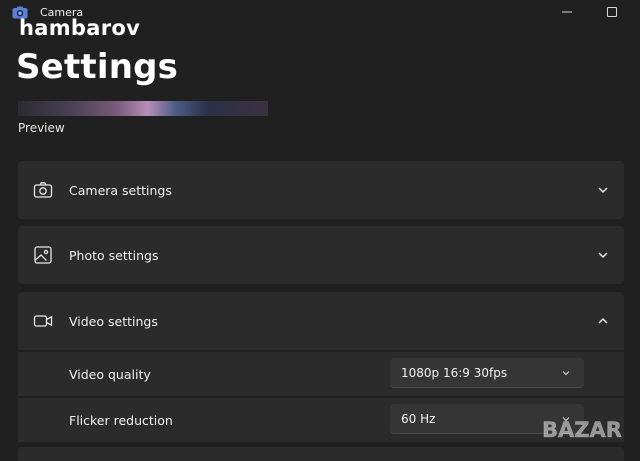 This screenshot has width=640, height=461. What do you see at coordinates (143, 108) in the screenshot?
I see `preview-image` at bounding box center [143, 108].